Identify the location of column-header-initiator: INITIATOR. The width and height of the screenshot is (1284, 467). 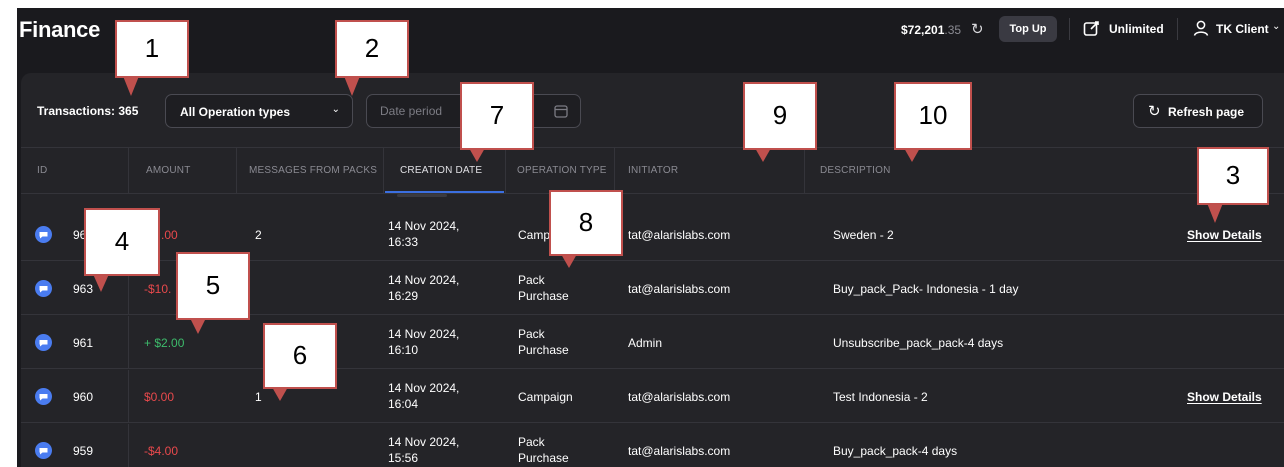
(653, 171).